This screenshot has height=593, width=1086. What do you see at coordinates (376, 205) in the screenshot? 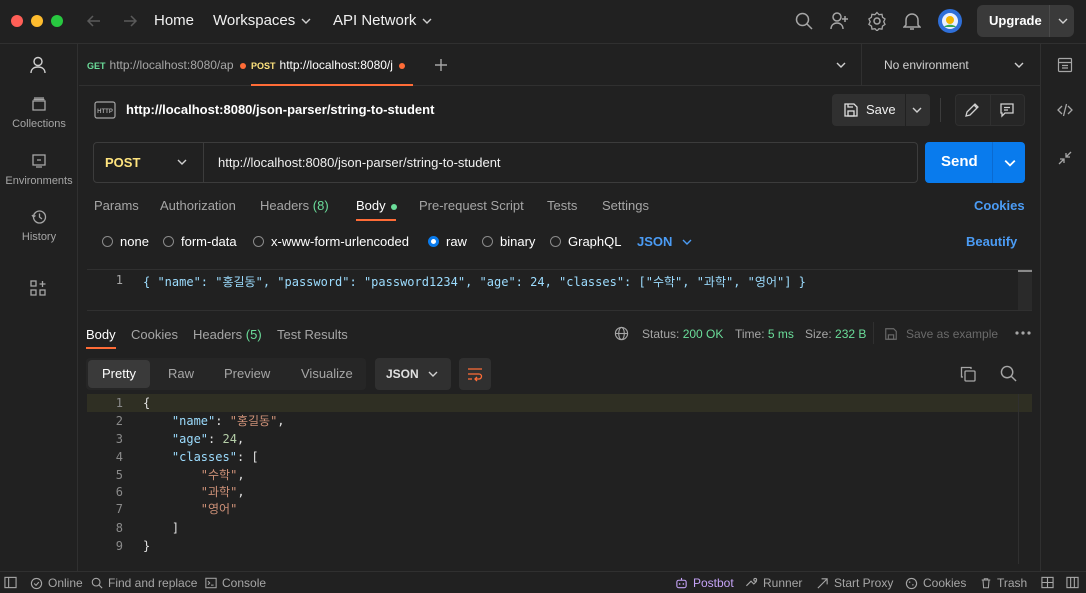
I see `tab-body: Body` at bounding box center [376, 205].